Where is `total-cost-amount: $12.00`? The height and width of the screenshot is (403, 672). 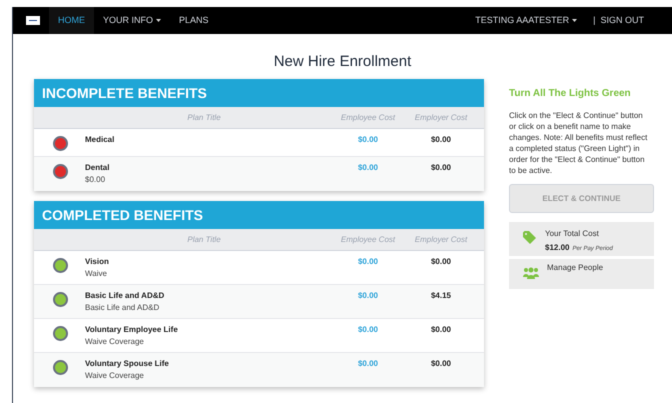 total-cost-amount: $12.00 is located at coordinates (557, 248).